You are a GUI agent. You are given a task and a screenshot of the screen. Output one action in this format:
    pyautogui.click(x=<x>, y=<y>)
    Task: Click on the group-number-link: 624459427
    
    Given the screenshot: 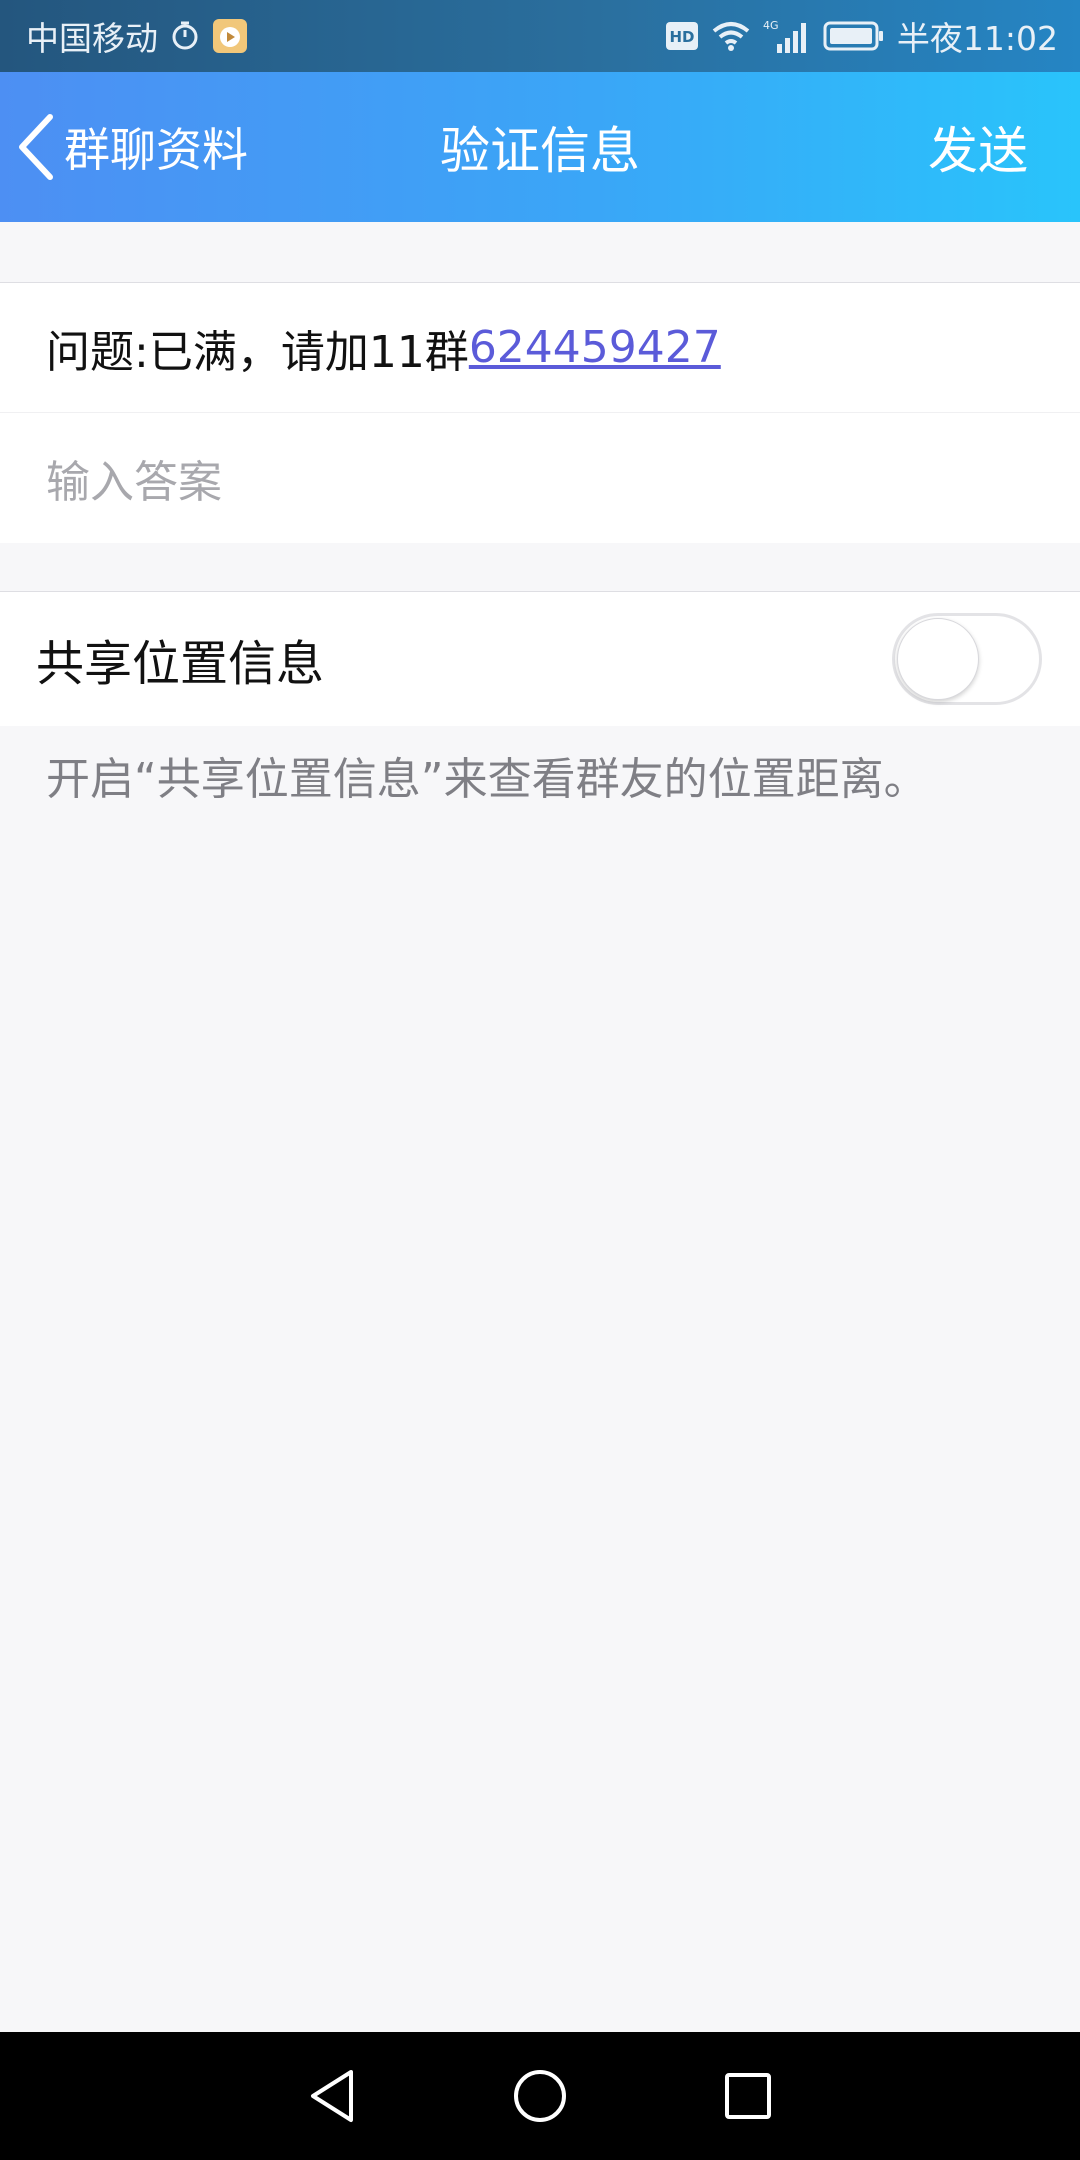 What is the action you would take?
    pyautogui.click(x=595, y=347)
    